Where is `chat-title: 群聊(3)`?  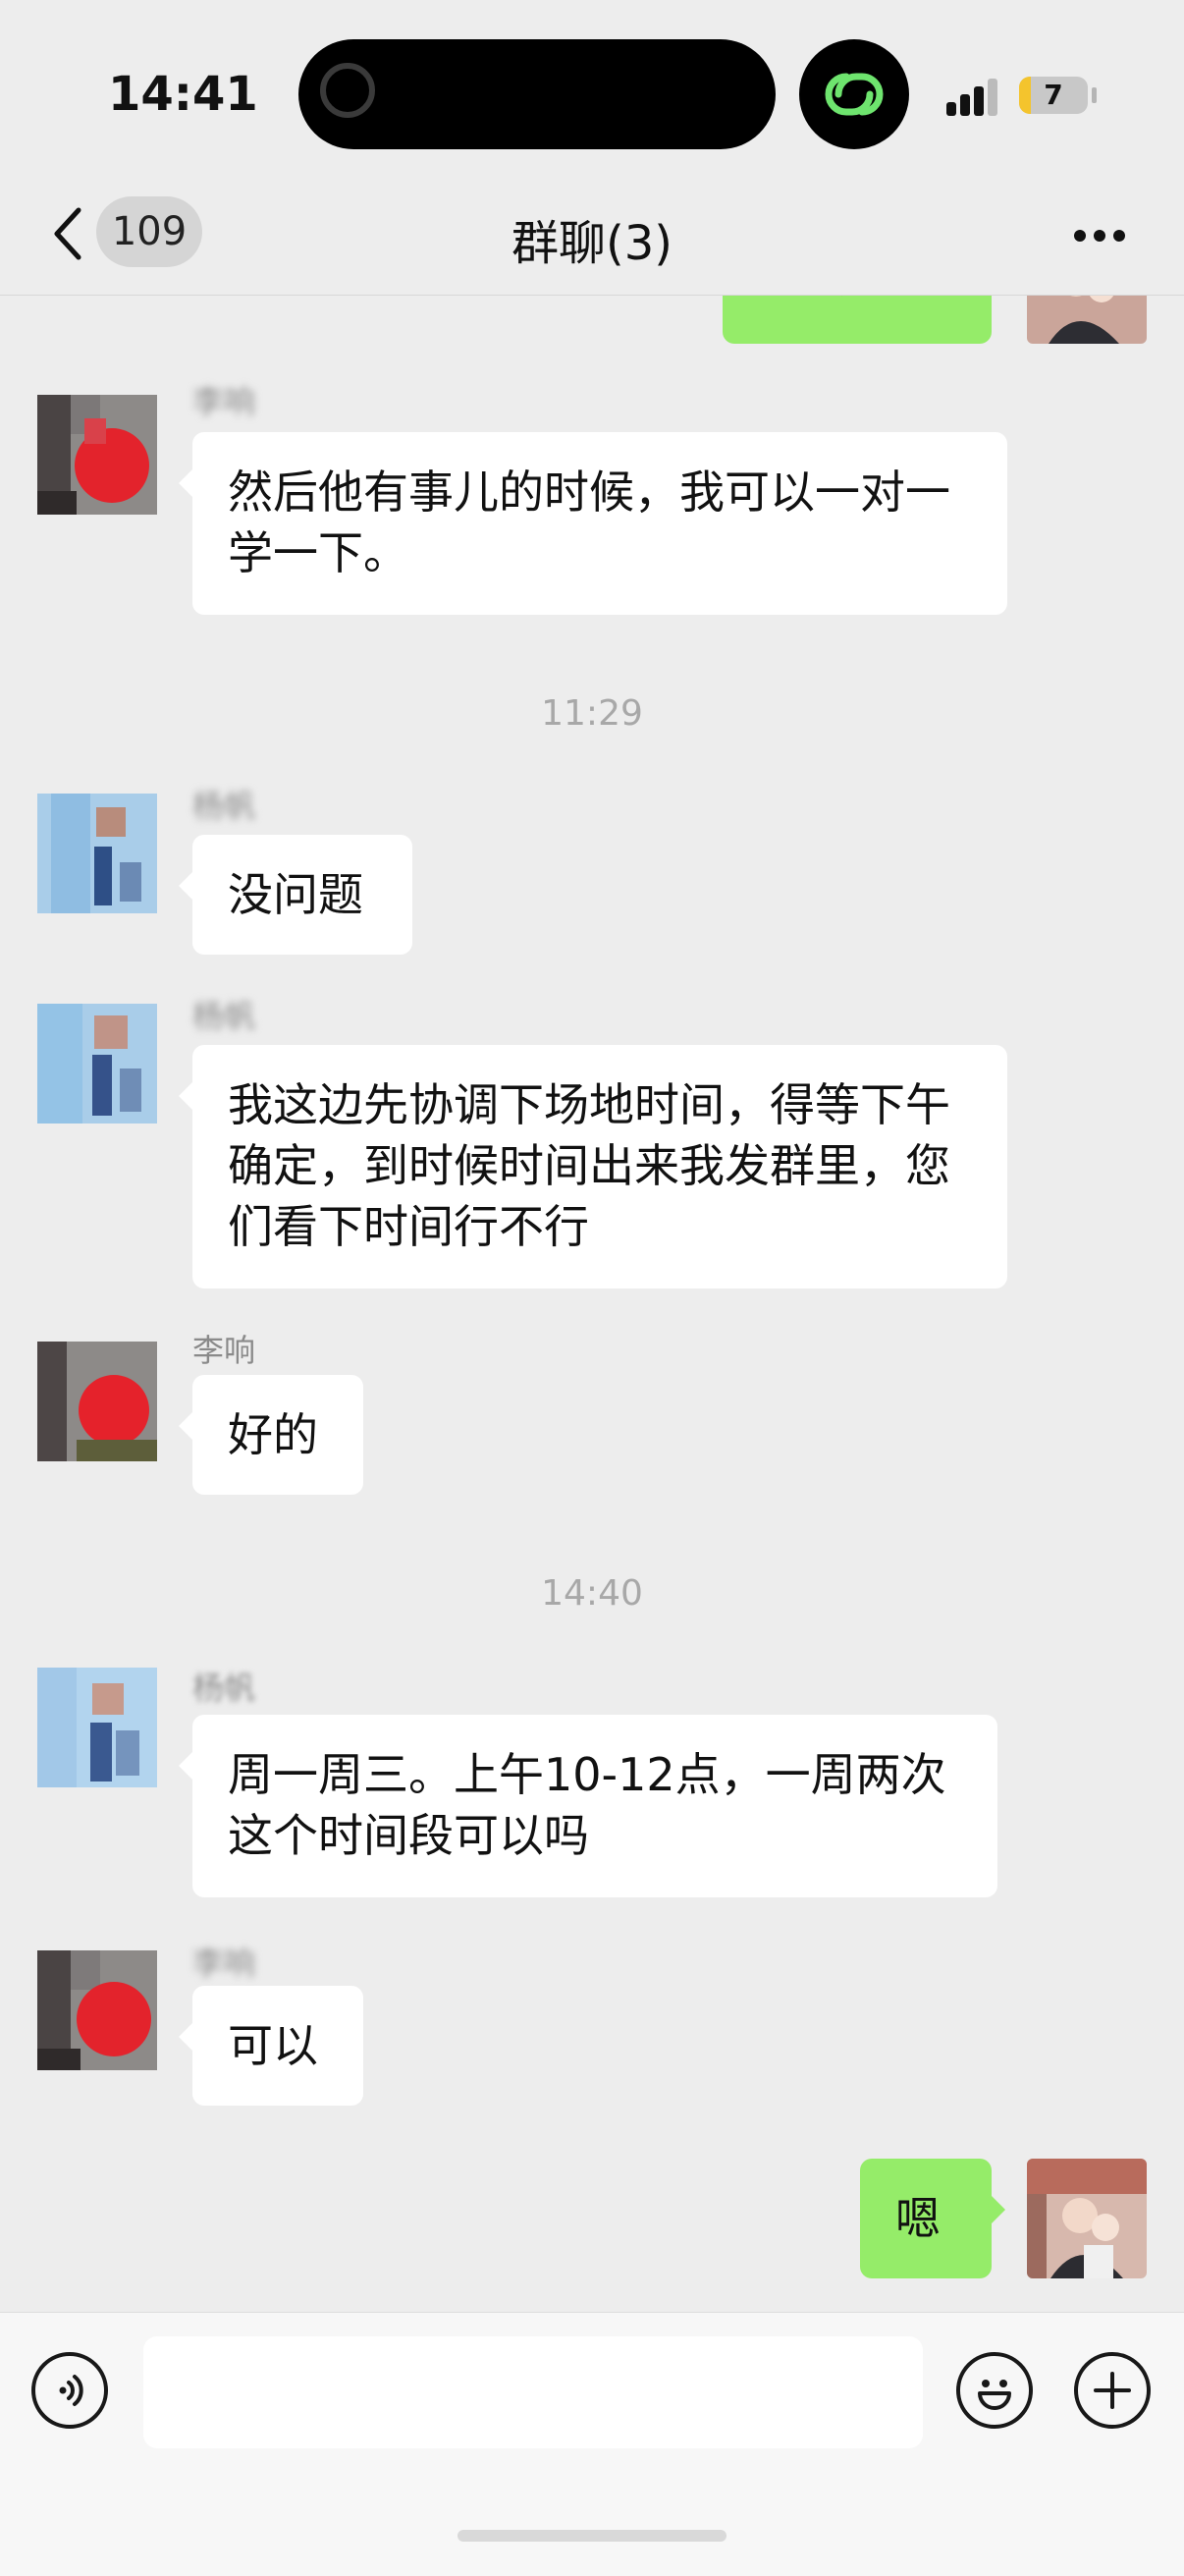
chat-title: 群聊(3) is located at coordinates (592, 244).